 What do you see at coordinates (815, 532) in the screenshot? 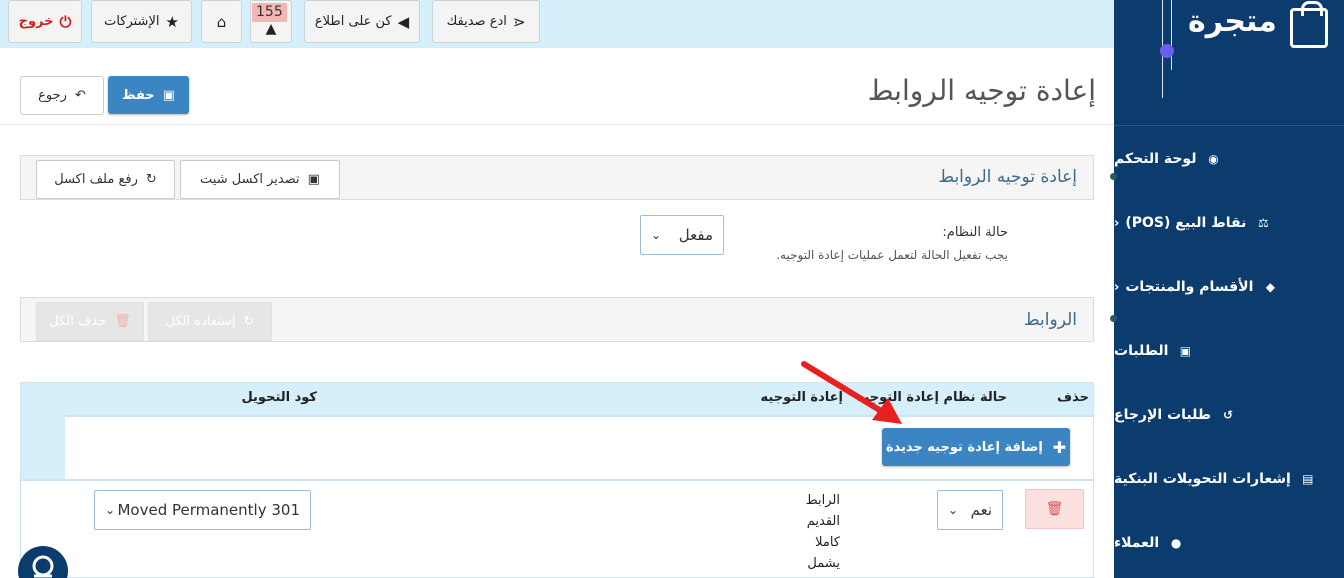
I see `old-url-field: الرابط القديم كاملا يشمل` at bounding box center [815, 532].